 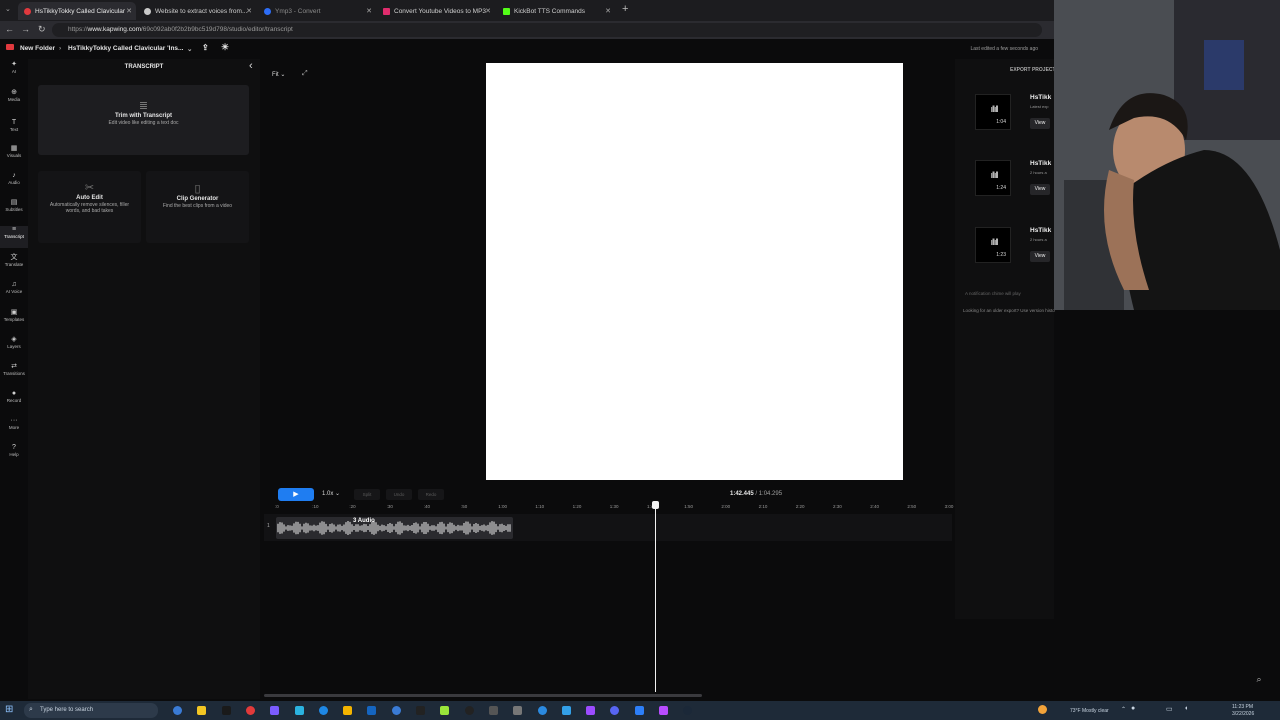 What do you see at coordinates (367, 494) in the screenshot?
I see `split-button: Split` at bounding box center [367, 494].